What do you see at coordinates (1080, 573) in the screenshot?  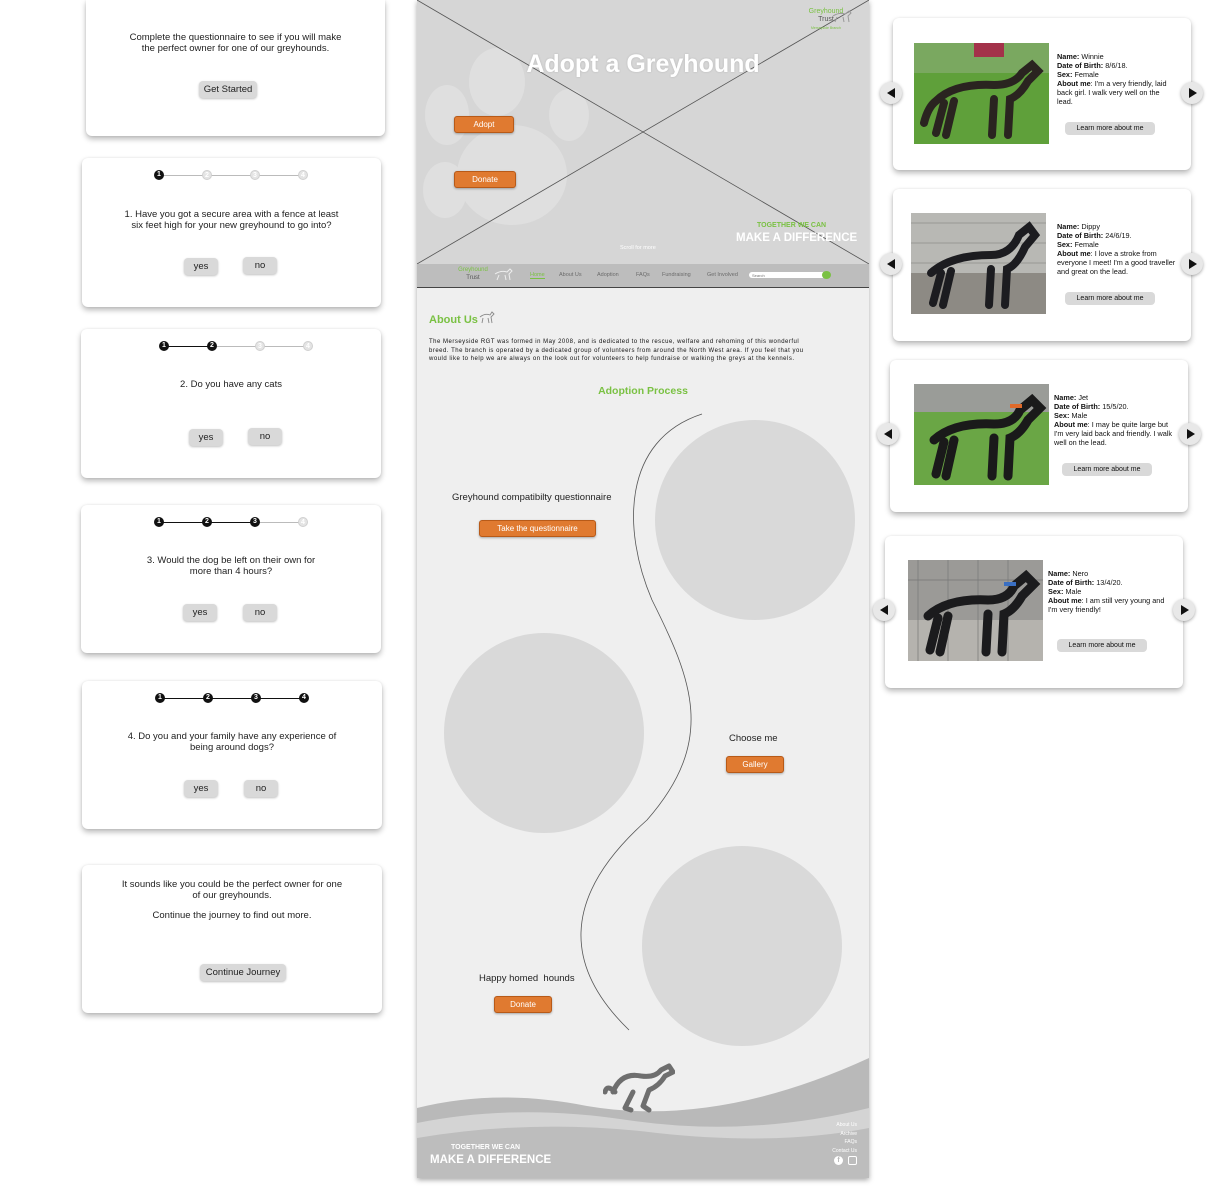 I see `dog-name: Nero` at bounding box center [1080, 573].